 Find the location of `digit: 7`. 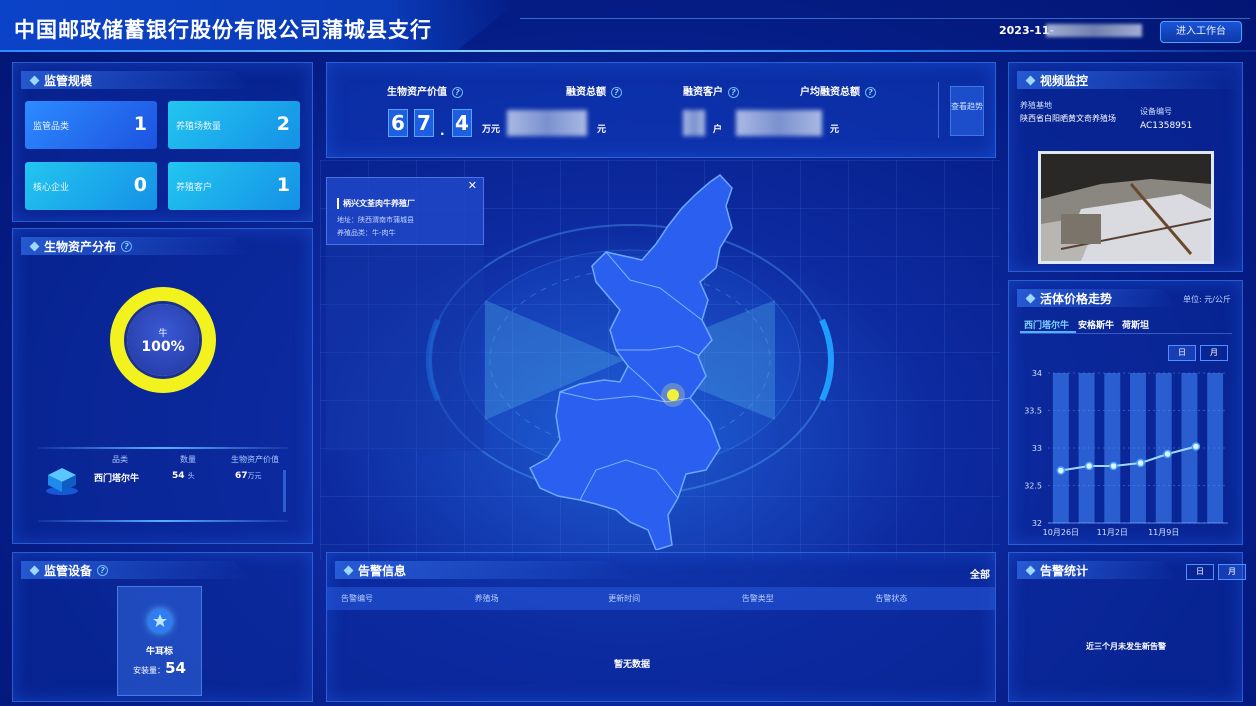

digit: 7 is located at coordinates (424, 123).